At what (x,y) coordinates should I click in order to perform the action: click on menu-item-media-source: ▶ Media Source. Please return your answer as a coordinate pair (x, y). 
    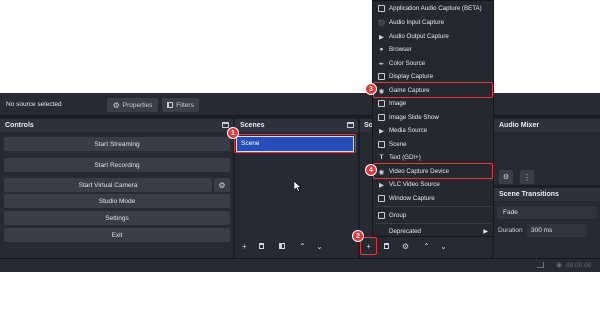
    Looking at the image, I should click on (433, 130).